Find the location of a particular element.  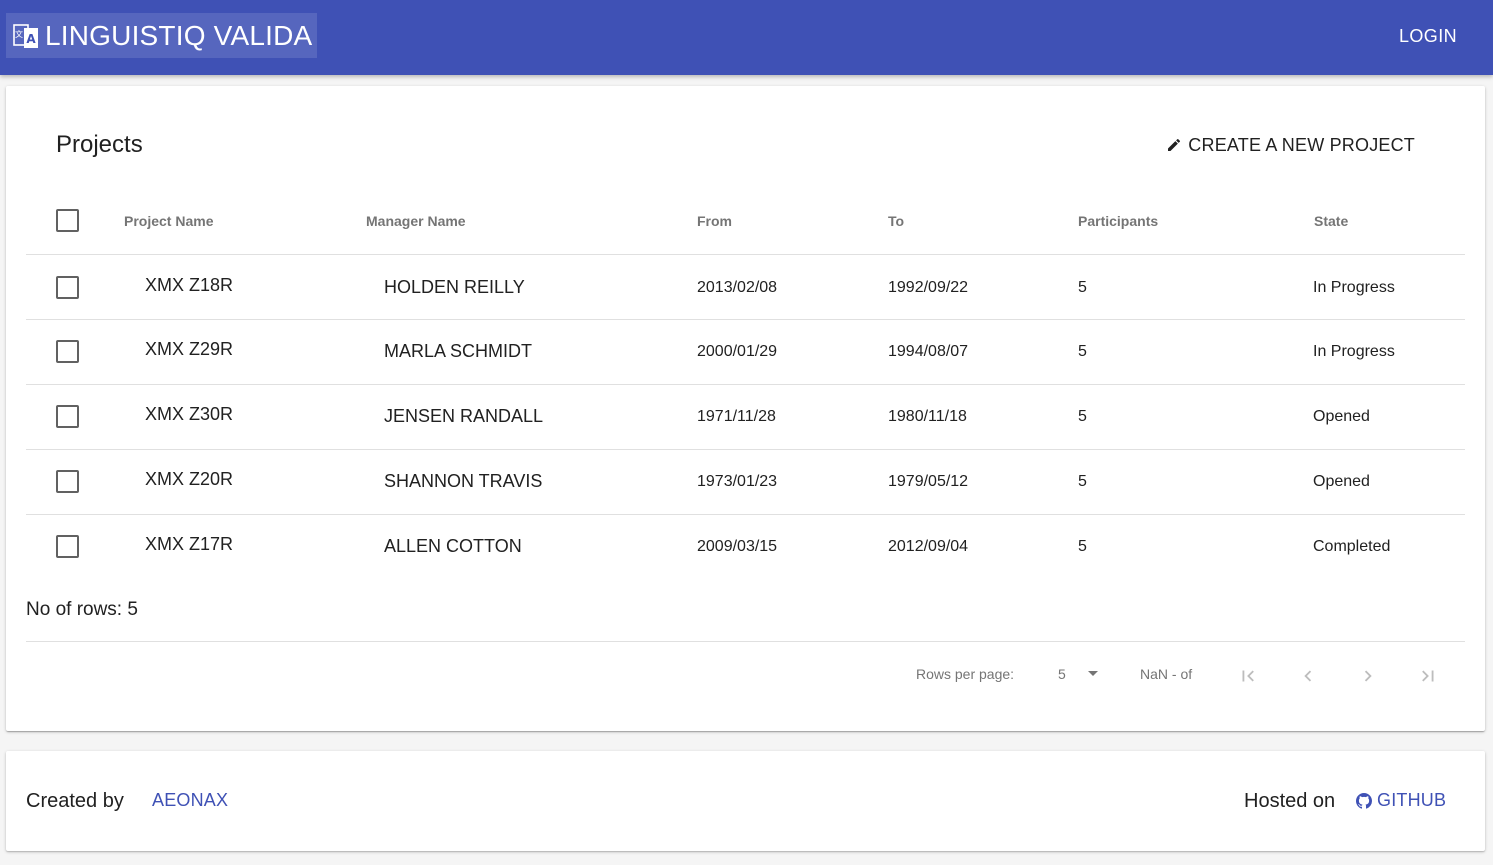

manager-name: MARLA SCHMIDT is located at coordinates (458, 351).